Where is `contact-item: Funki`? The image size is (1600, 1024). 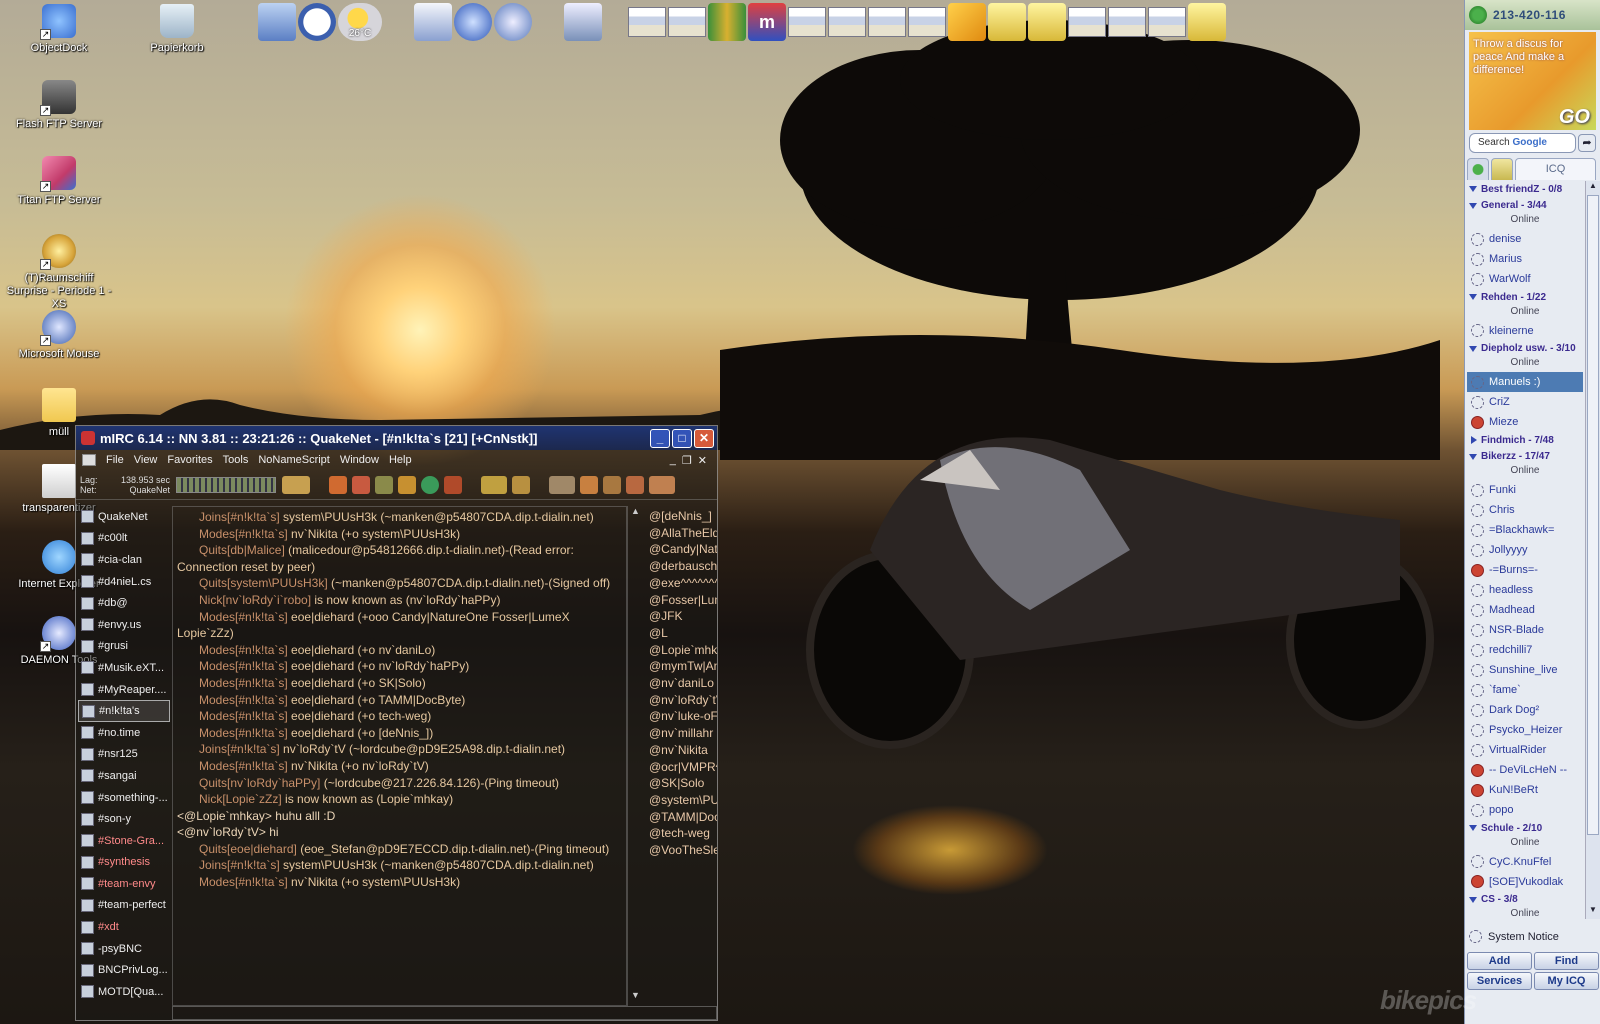 contact-item: Funki is located at coordinates (1525, 490).